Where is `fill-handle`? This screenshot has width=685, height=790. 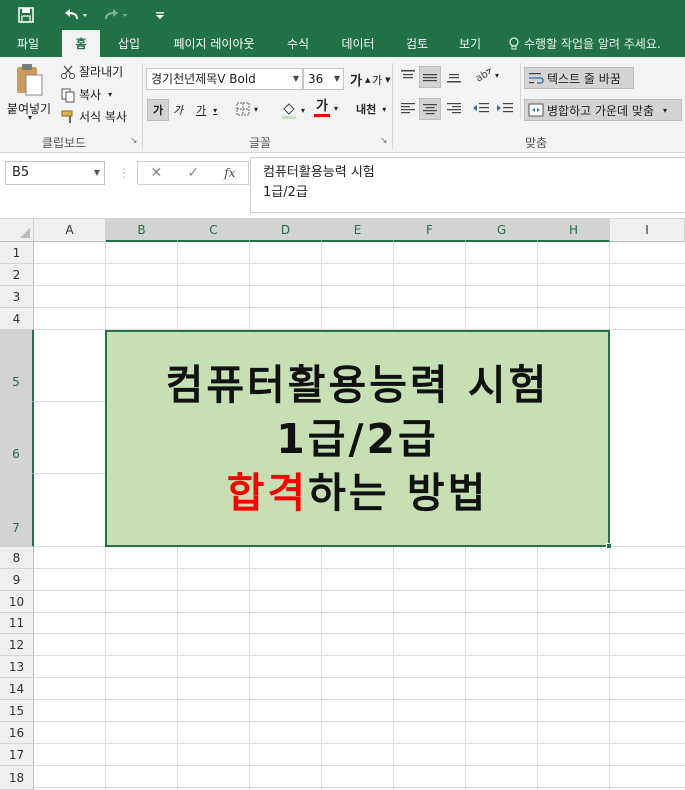
fill-handle is located at coordinates (609, 546).